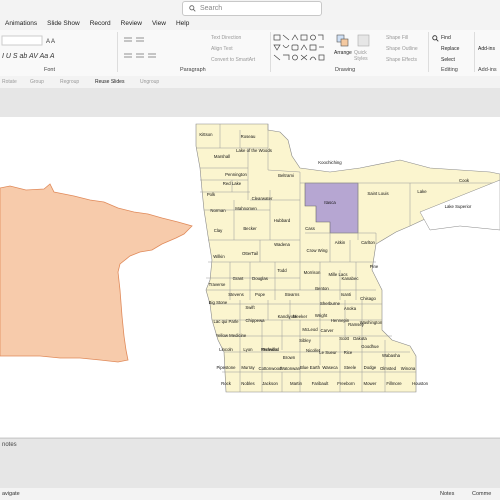 Image resolution: width=500 pixels, height=500 pixels. Describe the element at coordinates (286, 175) in the screenshot. I see `county-label-beltrami: Beltrami` at that location.